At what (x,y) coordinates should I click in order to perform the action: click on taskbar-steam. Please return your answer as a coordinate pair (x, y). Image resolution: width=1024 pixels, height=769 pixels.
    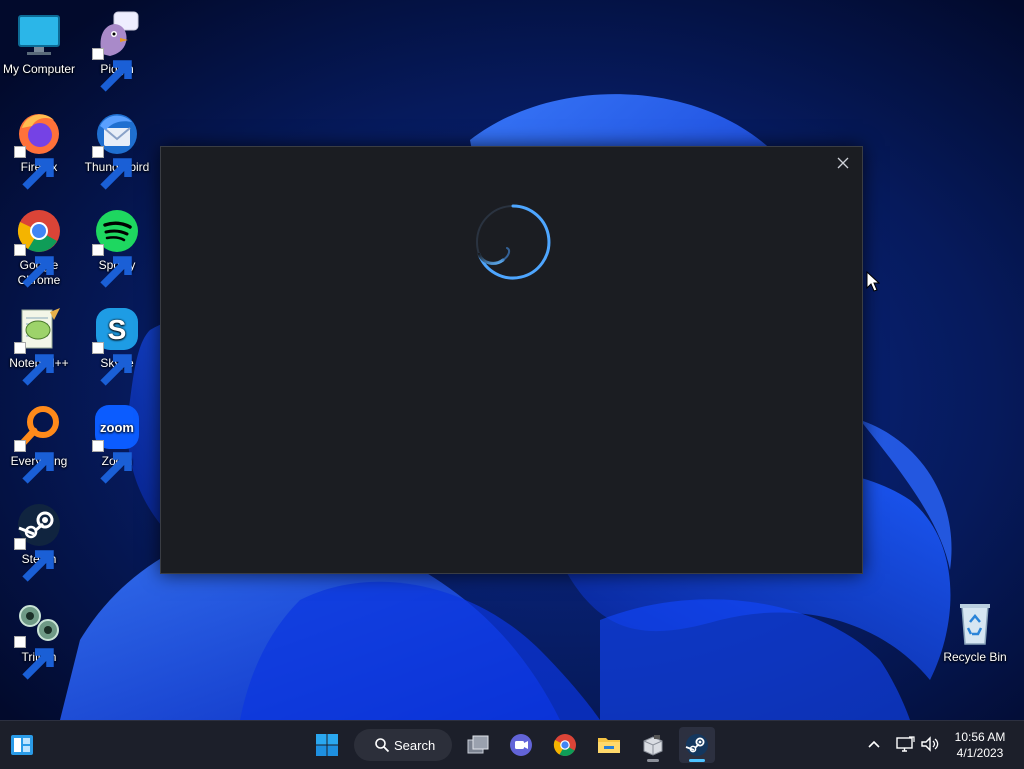
    Looking at the image, I should click on (697, 745).